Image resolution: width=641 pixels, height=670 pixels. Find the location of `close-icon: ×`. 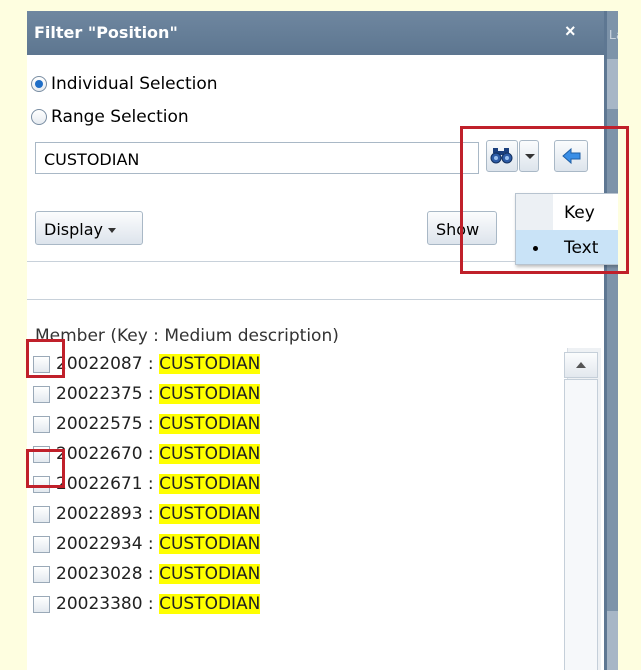

close-icon: × is located at coordinates (570, 31).